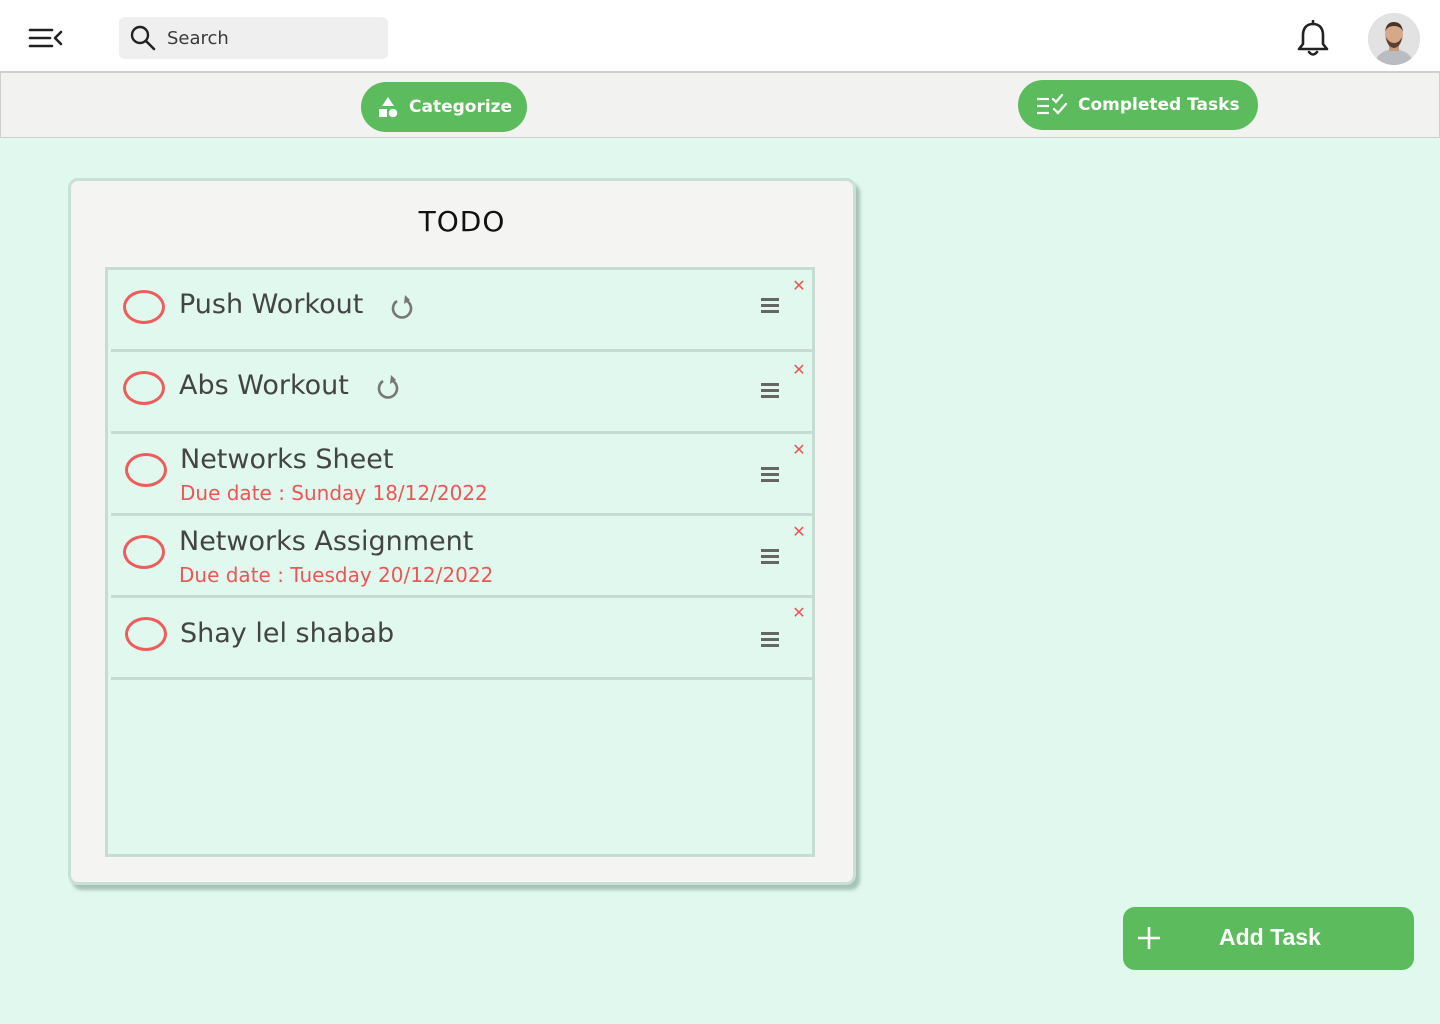 The image size is (1440, 1024). Describe the element at coordinates (388, 107) in the screenshot. I see `shapes-icon` at that location.